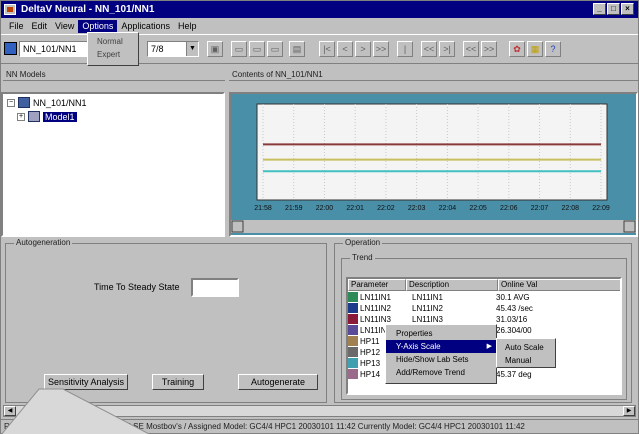  Describe the element at coordinates (627, 9) in the screenshot. I see `close-button: ×` at that location.